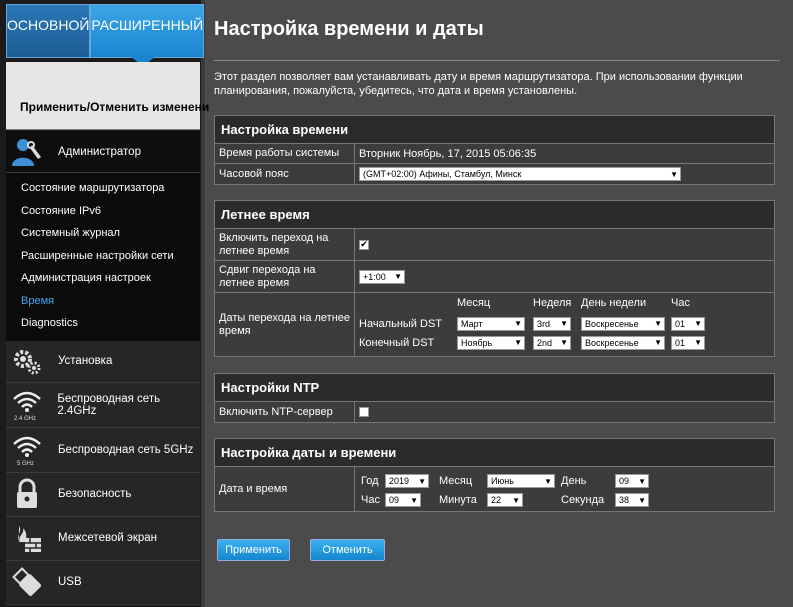 The height and width of the screenshot is (607, 793). I want to click on sidebar-item-settings-admin: Администрация настроек, so click(103, 278).